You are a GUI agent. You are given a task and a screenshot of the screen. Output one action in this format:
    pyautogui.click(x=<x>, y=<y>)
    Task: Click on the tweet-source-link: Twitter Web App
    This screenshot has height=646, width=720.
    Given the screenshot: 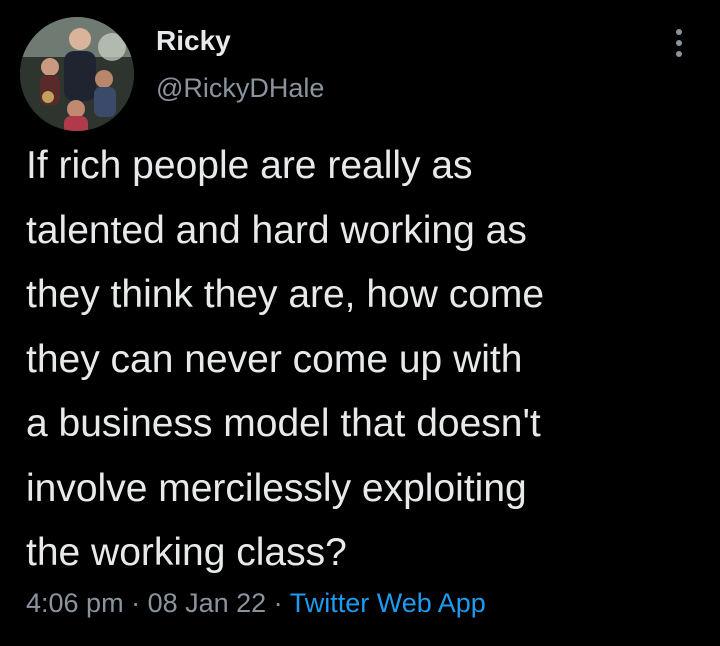 What is the action you would take?
    pyautogui.click(x=388, y=603)
    